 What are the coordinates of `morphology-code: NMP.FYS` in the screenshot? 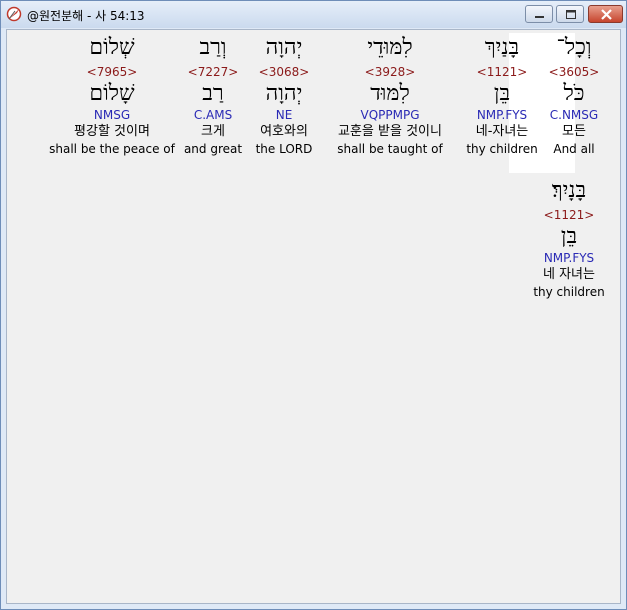 It's located at (569, 258).